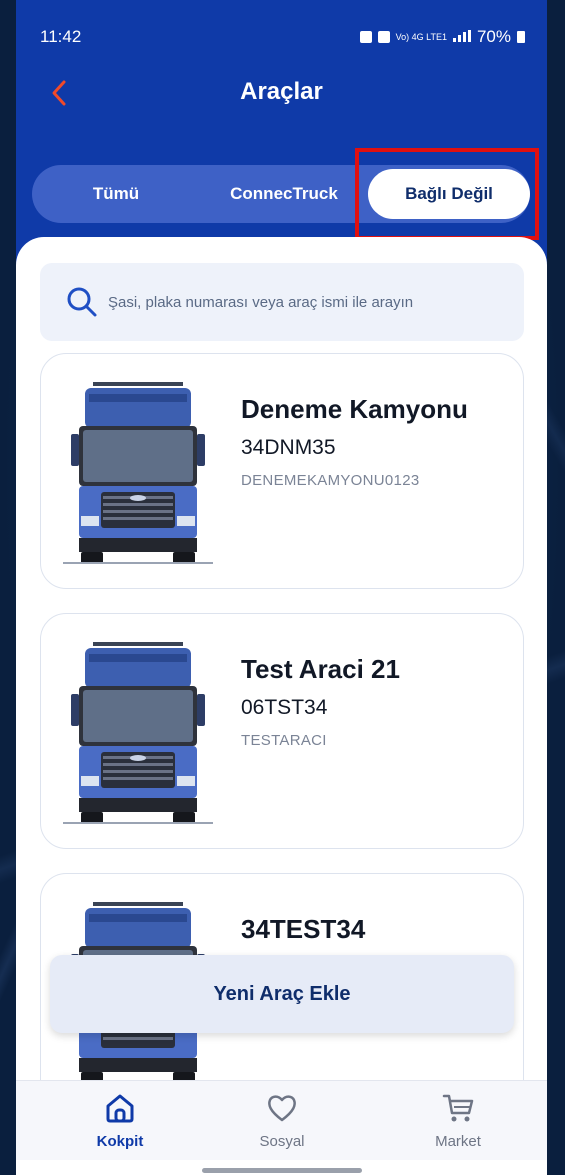 This screenshot has height=1175, width=565. Describe the element at coordinates (82, 302) in the screenshot. I see `search-icon` at that location.